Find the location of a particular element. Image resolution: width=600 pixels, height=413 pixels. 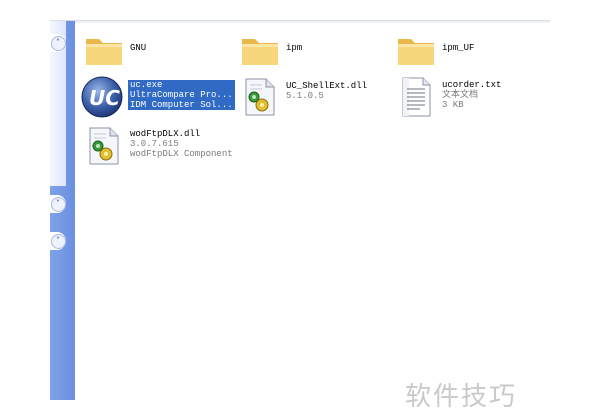

item-name: ipm_UF is located at coordinates (458, 48).